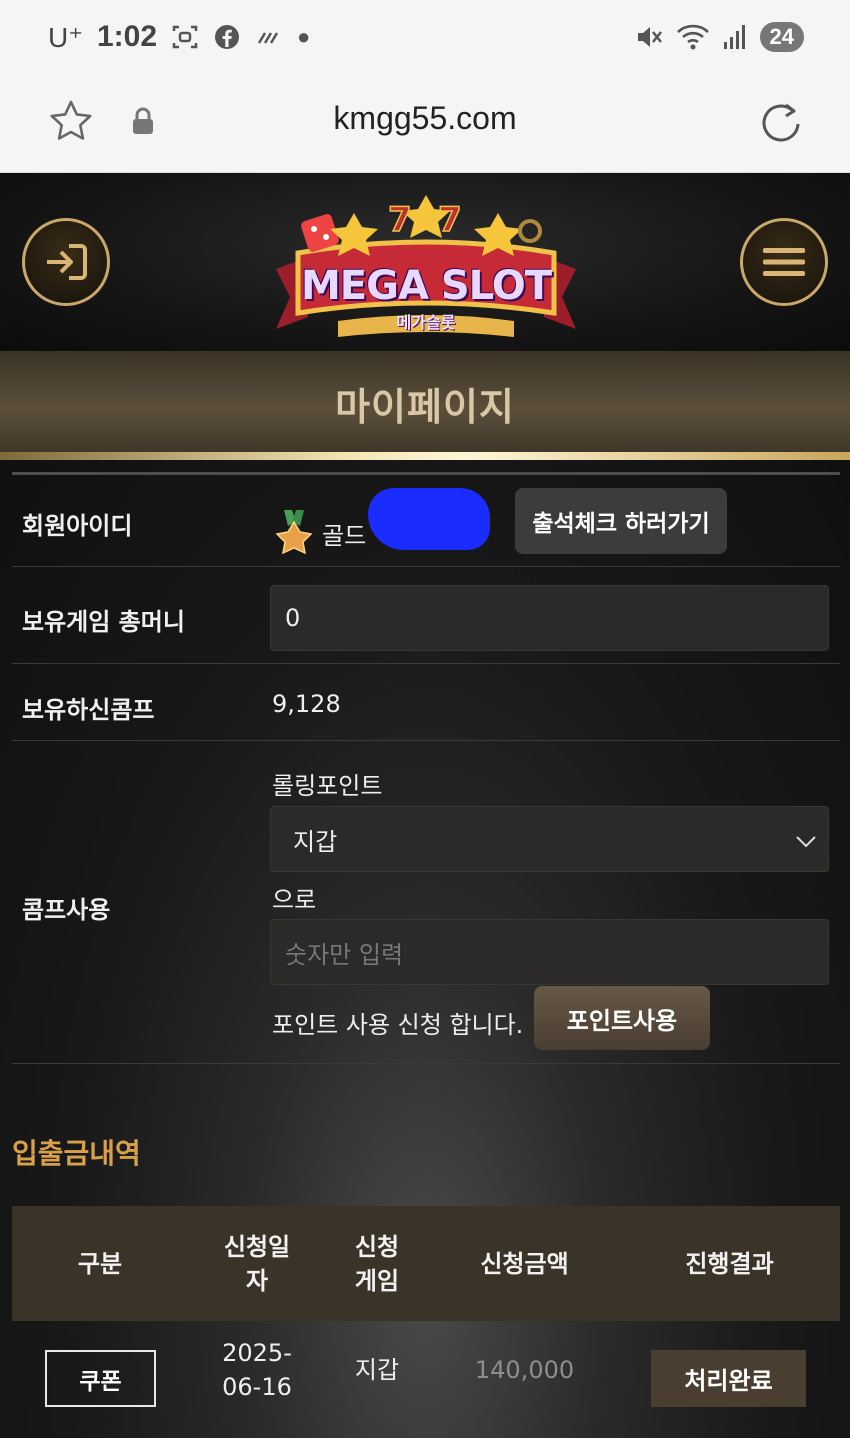  Describe the element at coordinates (549, 839) in the screenshot. I see `wallet-select: 지갑` at that location.